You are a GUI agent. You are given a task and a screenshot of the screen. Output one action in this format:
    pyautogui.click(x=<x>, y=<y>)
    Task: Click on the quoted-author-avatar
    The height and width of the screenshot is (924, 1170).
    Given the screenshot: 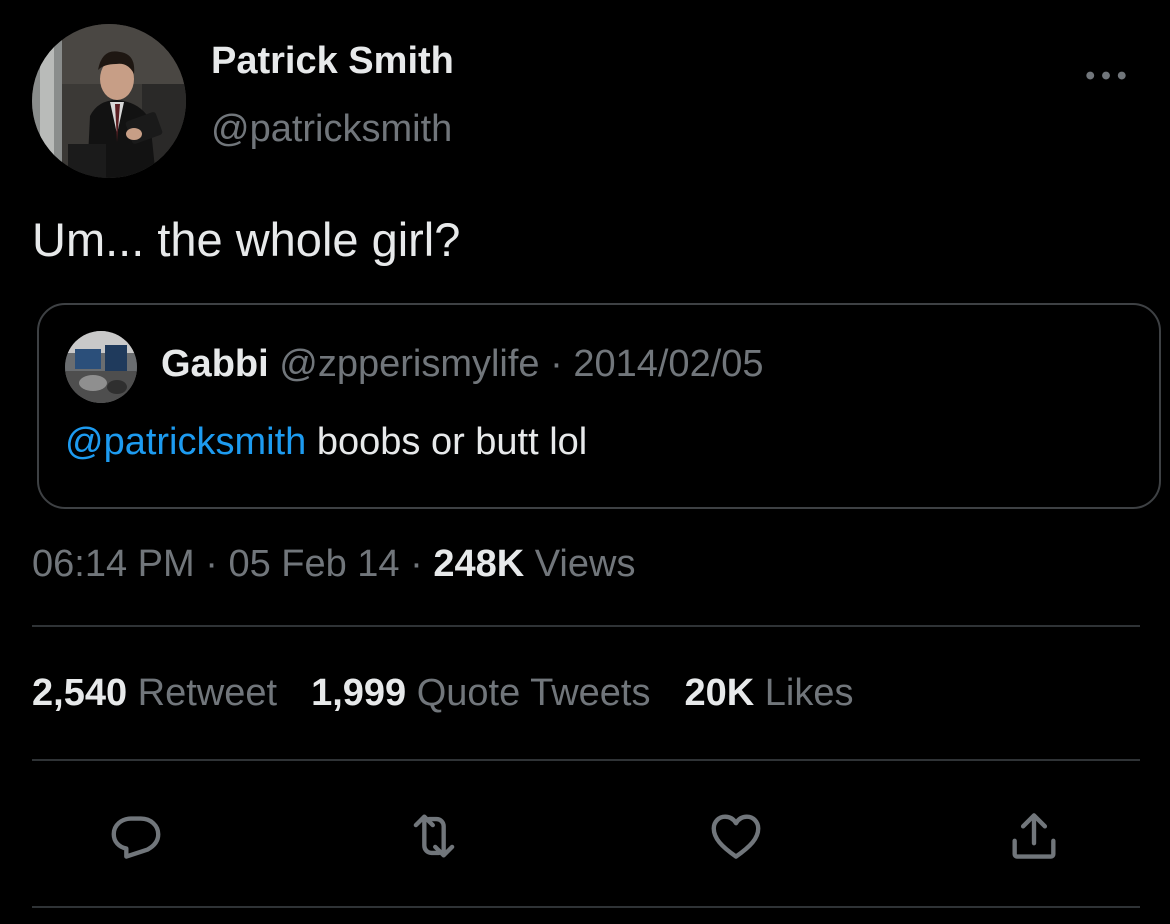 What is the action you would take?
    pyautogui.click(x=101, y=367)
    